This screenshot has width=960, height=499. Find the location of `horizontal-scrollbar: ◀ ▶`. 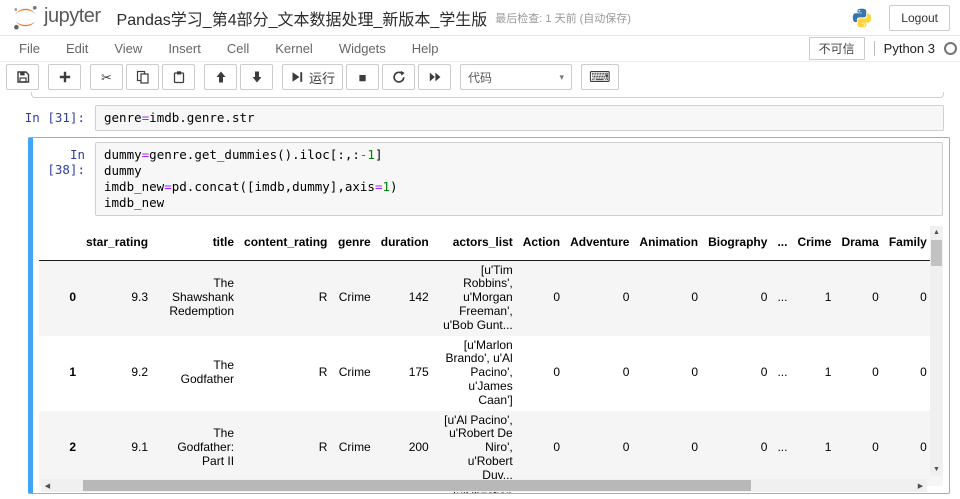

horizontal-scrollbar: ◀ ▶ is located at coordinates (484, 485).